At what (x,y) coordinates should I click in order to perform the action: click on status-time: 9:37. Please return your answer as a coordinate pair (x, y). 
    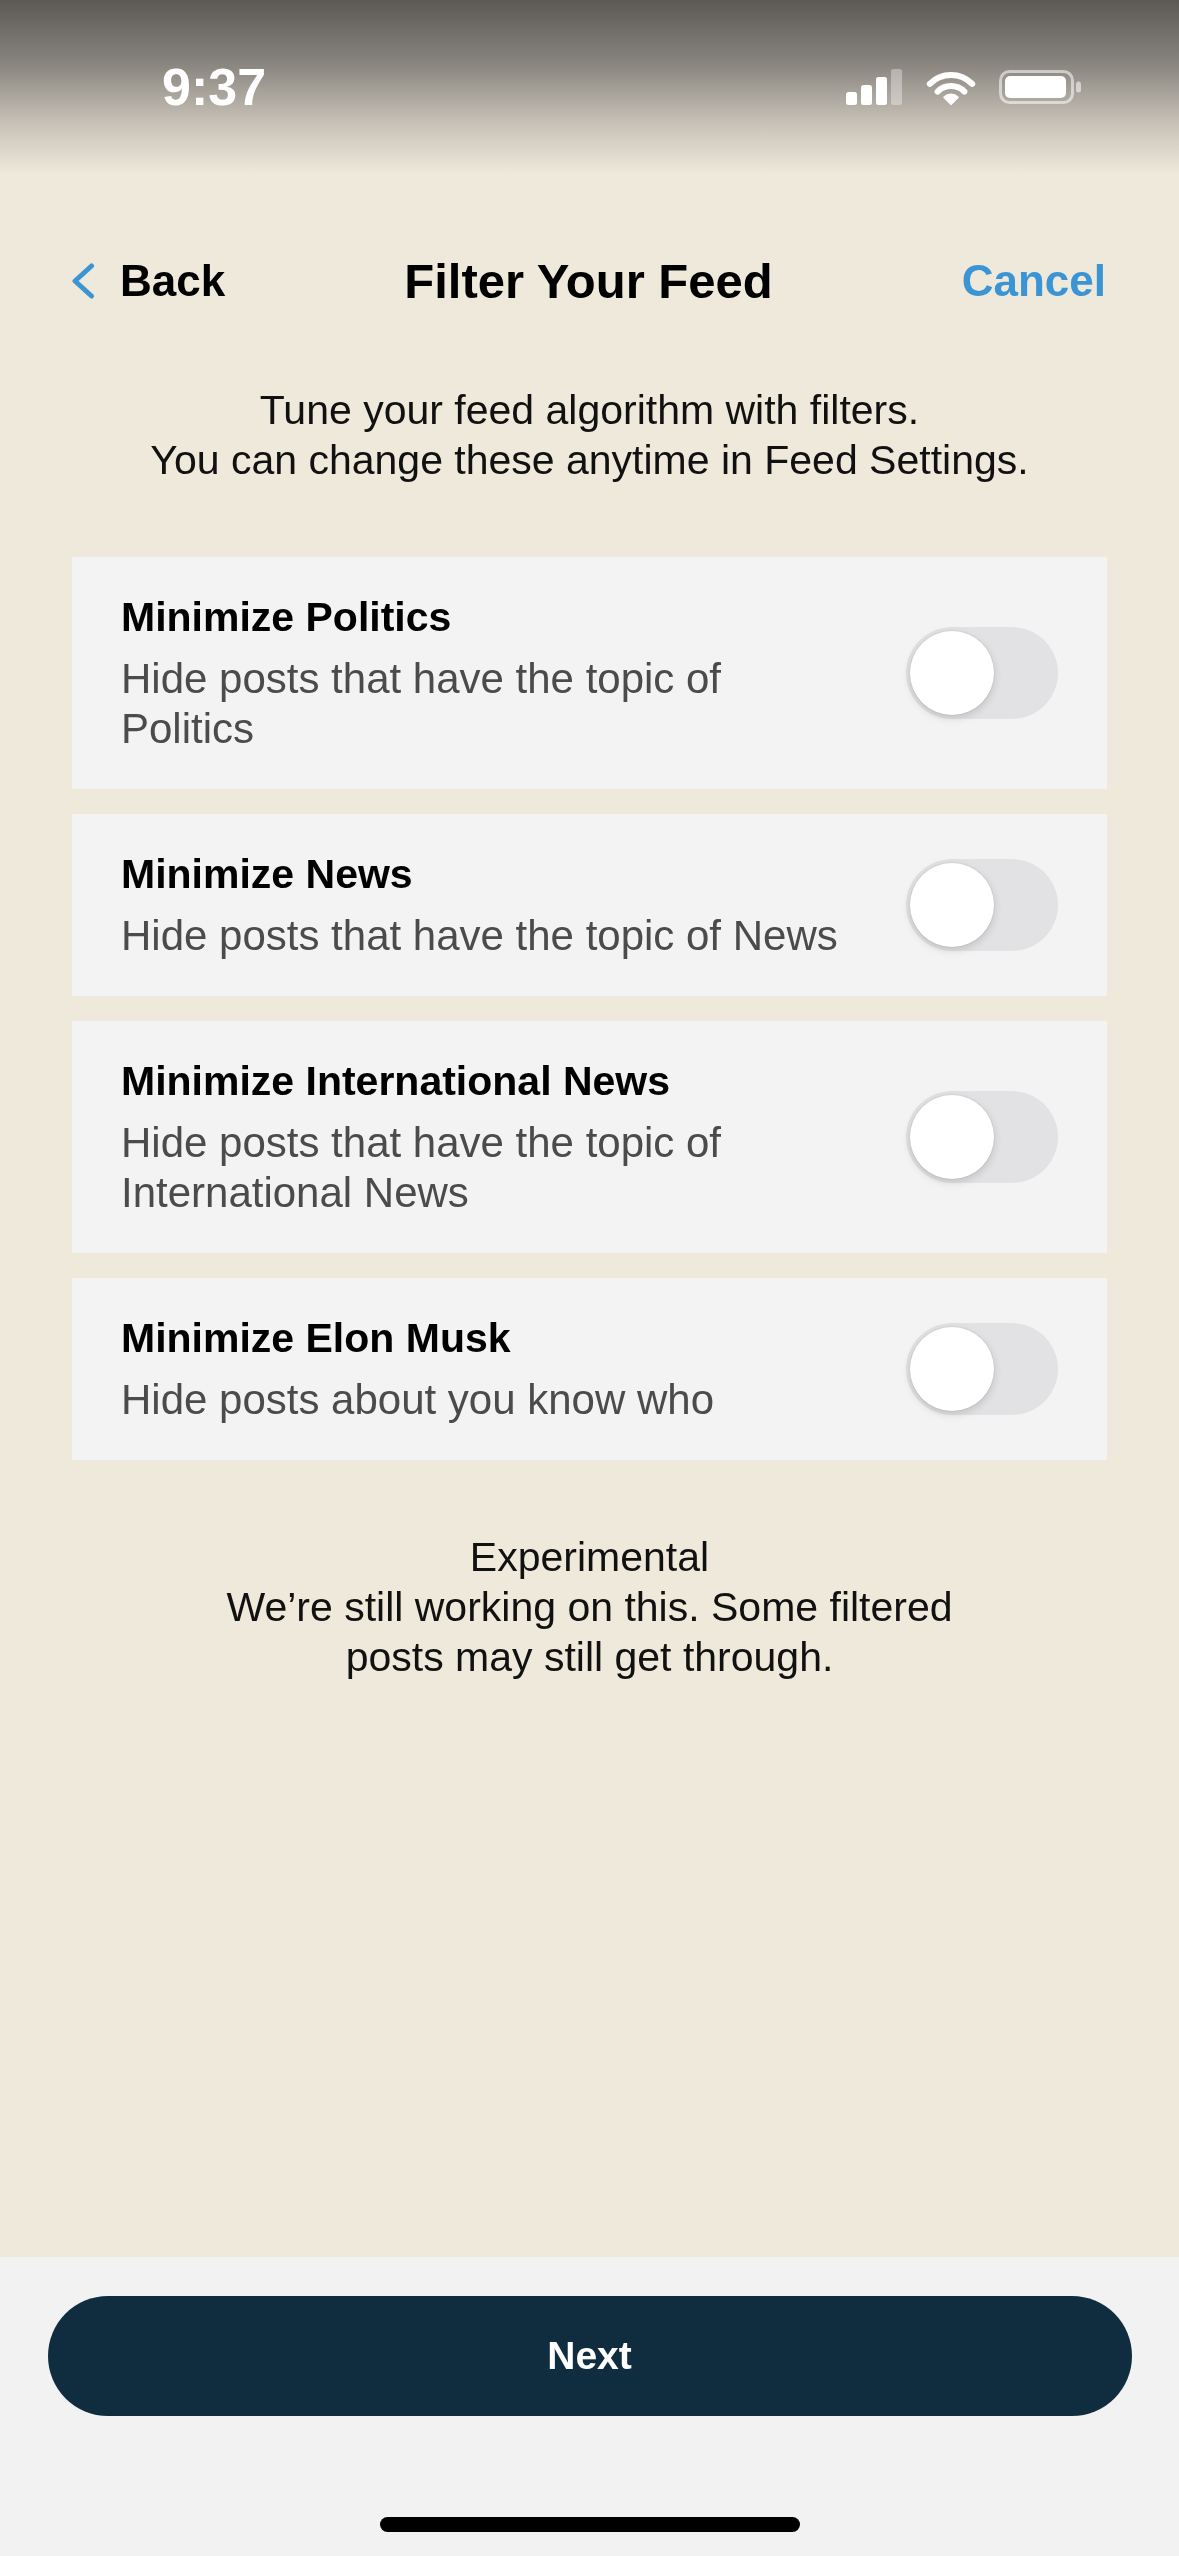
    Looking at the image, I should click on (214, 87).